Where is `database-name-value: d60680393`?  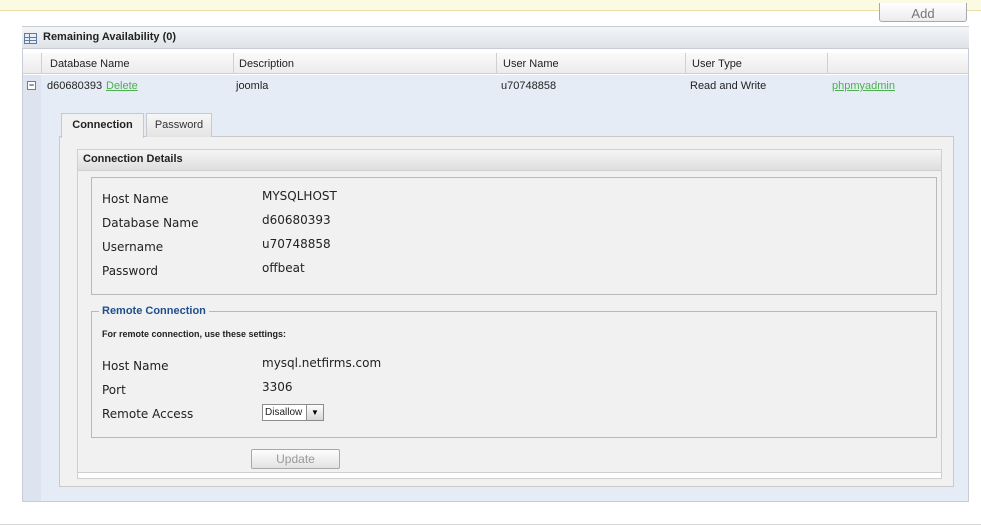 database-name-value: d60680393 is located at coordinates (296, 220).